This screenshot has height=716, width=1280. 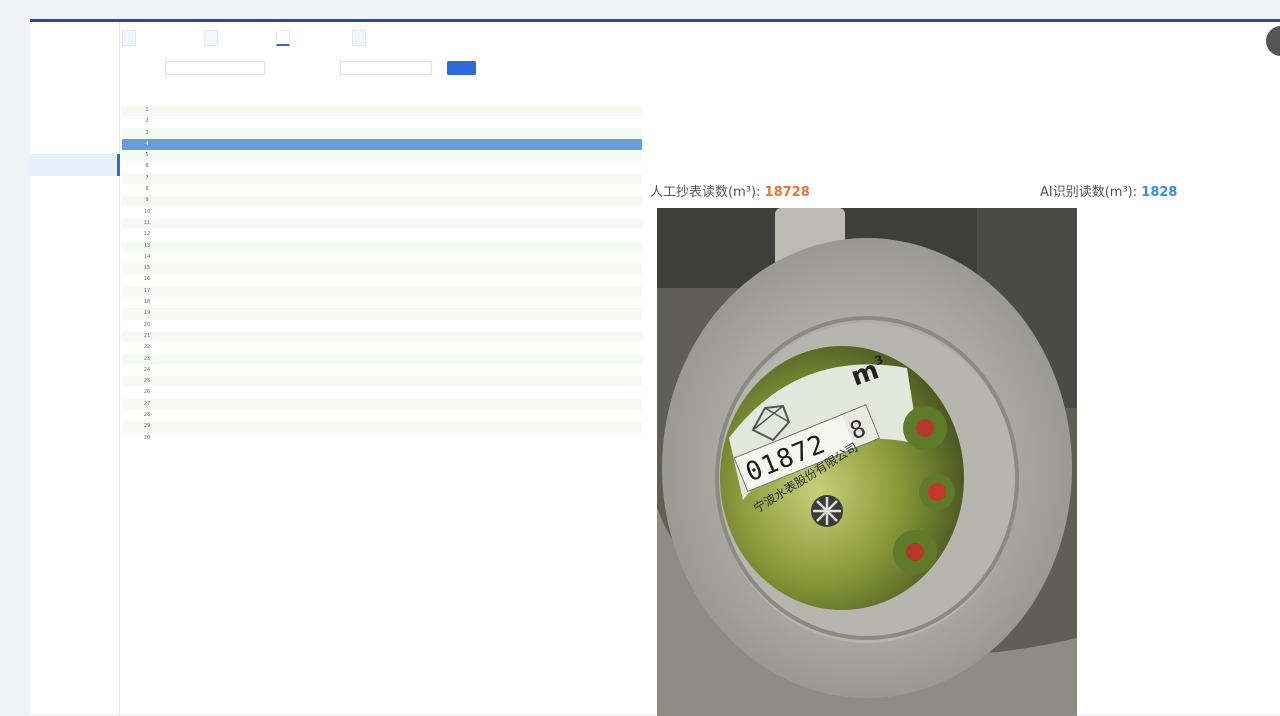 What do you see at coordinates (147, 279) in the screenshot?
I see `table-cell: 16` at bounding box center [147, 279].